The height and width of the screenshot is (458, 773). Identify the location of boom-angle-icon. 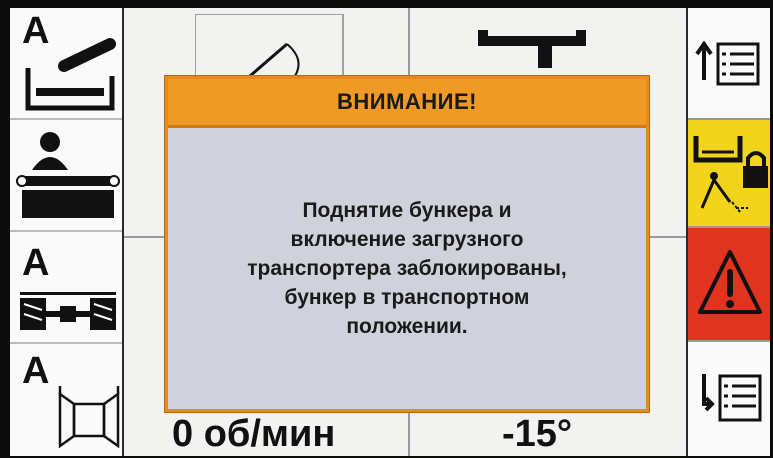
(269, 48).